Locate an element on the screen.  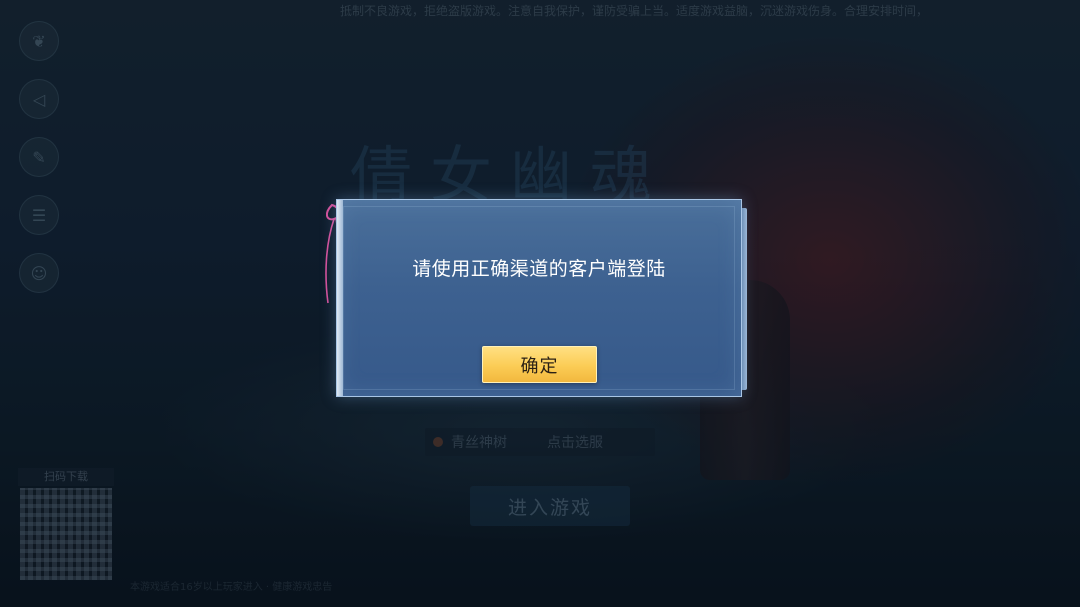
dialog-spine is located at coordinates (340, 298).